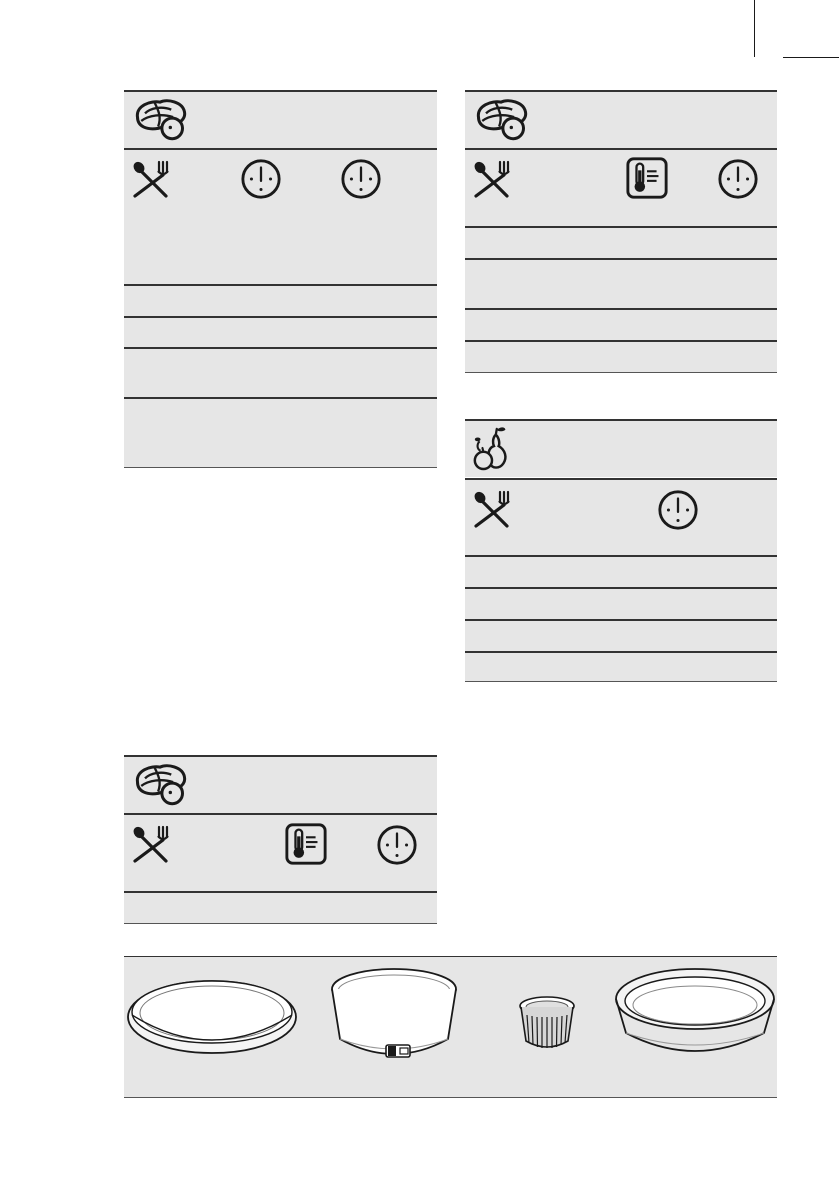 The height and width of the screenshot is (1191, 839). What do you see at coordinates (394, 1017) in the screenshot?
I see `springform-tin-icon` at bounding box center [394, 1017].